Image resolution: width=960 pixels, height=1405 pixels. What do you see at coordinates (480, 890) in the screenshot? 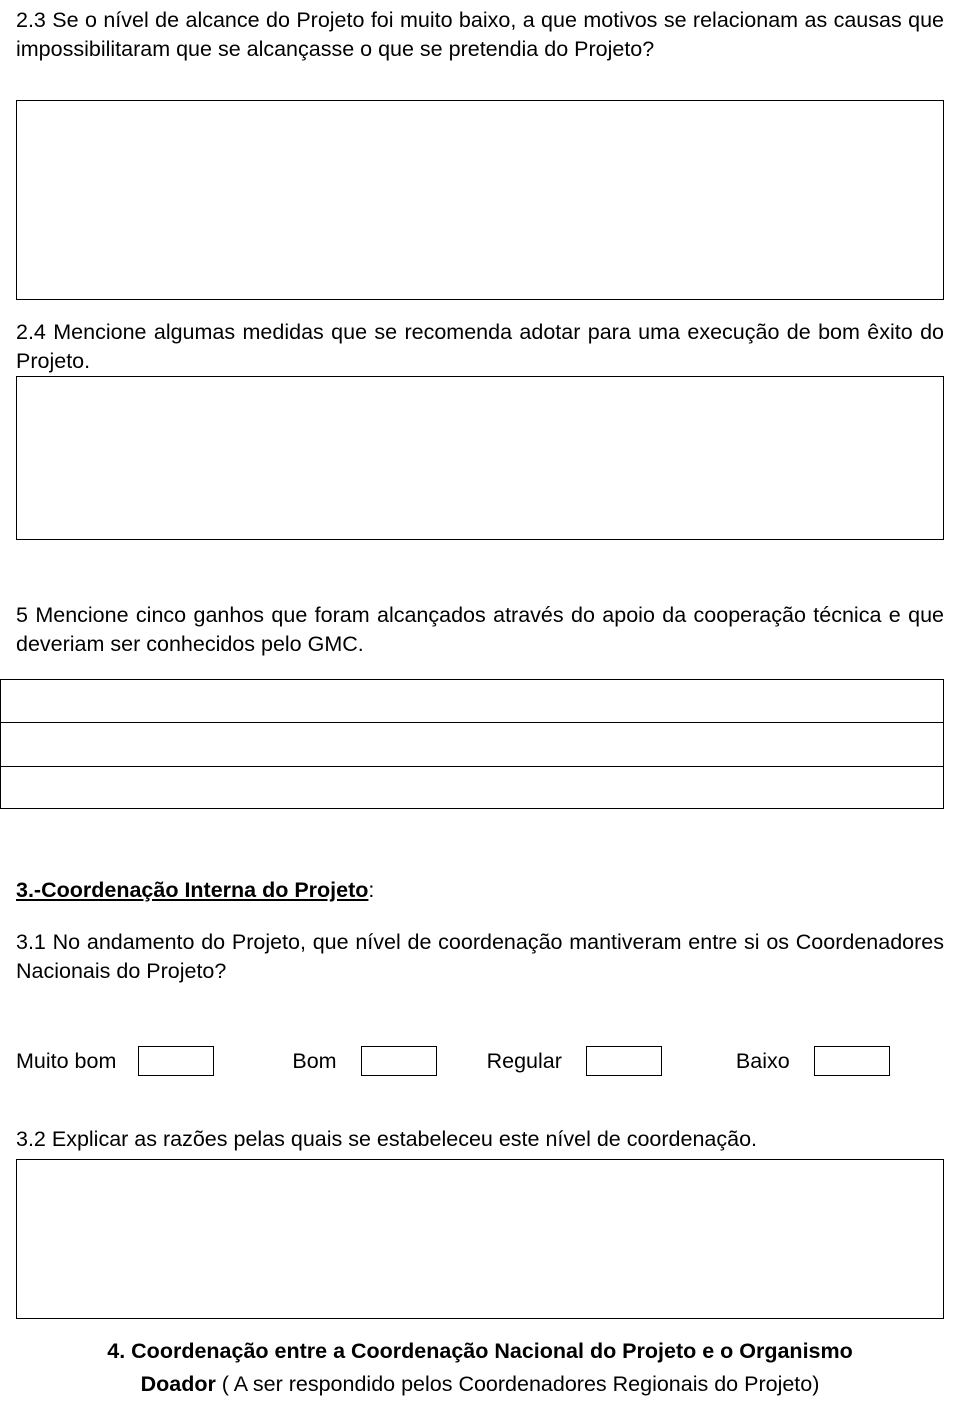
I see `section-3-heading: 3.-Coordenação Interna do Projeto:` at bounding box center [480, 890].